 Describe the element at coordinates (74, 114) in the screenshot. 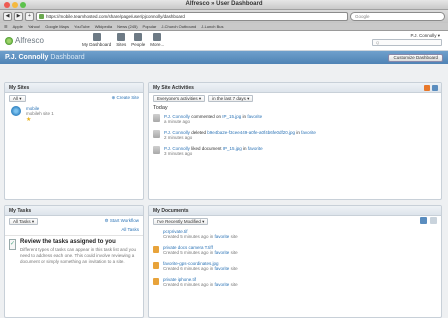

I see `site-entry: mobile mobileh site 1 ★` at that location.